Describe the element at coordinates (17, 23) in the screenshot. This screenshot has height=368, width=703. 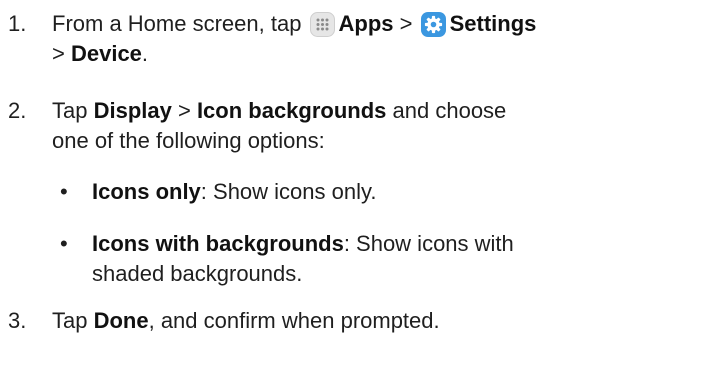
I see `step-number: 1.` at that location.